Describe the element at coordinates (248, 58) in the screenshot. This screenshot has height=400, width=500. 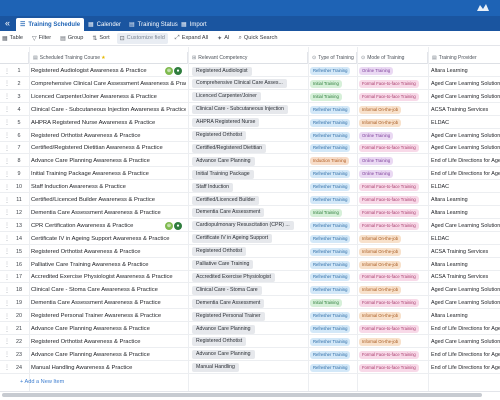
I see `column-header-competency: ⊞ Relevant Competency` at that location.